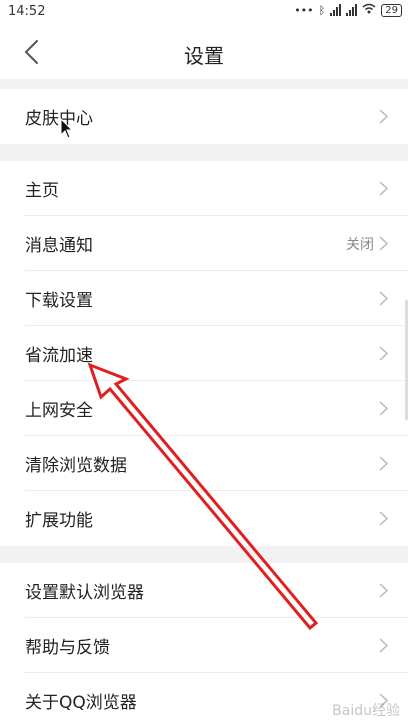 The width and height of the screenshot is (408, 728). What do you see at coordinates (360, 245) in the screenshot?
I see `settings-item-value: 关闭` at bounding box center [360, 245].